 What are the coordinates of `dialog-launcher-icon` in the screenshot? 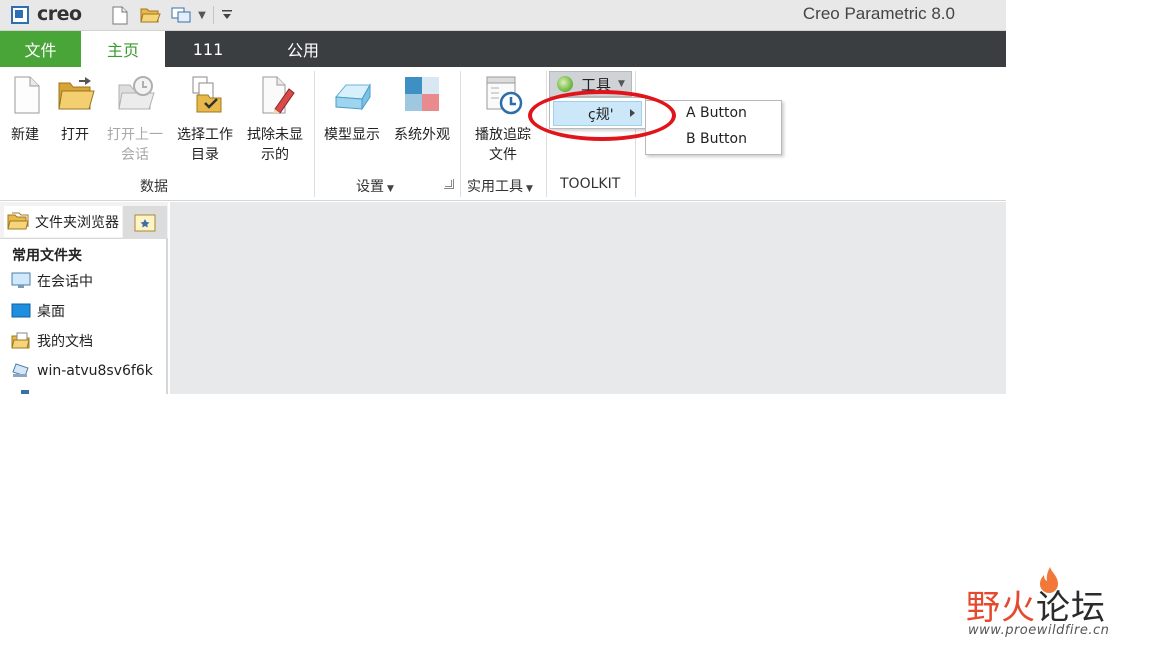 It's located at (449, 184).